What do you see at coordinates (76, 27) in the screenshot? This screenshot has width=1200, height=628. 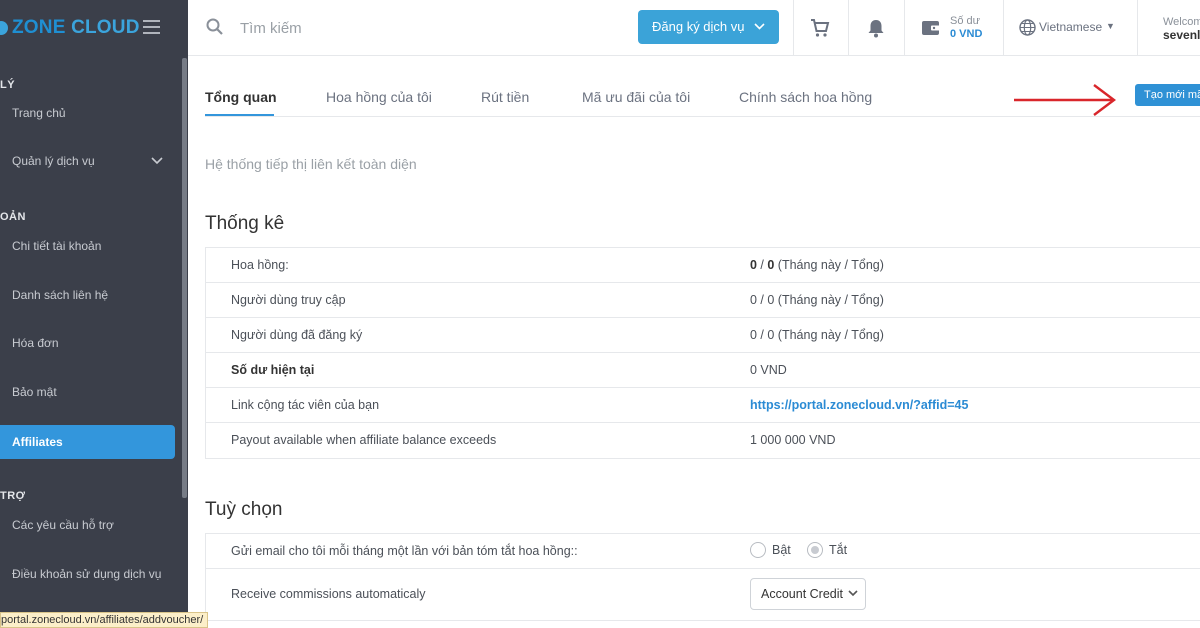 I see `logo-text: ZONE CLOUD` at bounding box center [76, 27].